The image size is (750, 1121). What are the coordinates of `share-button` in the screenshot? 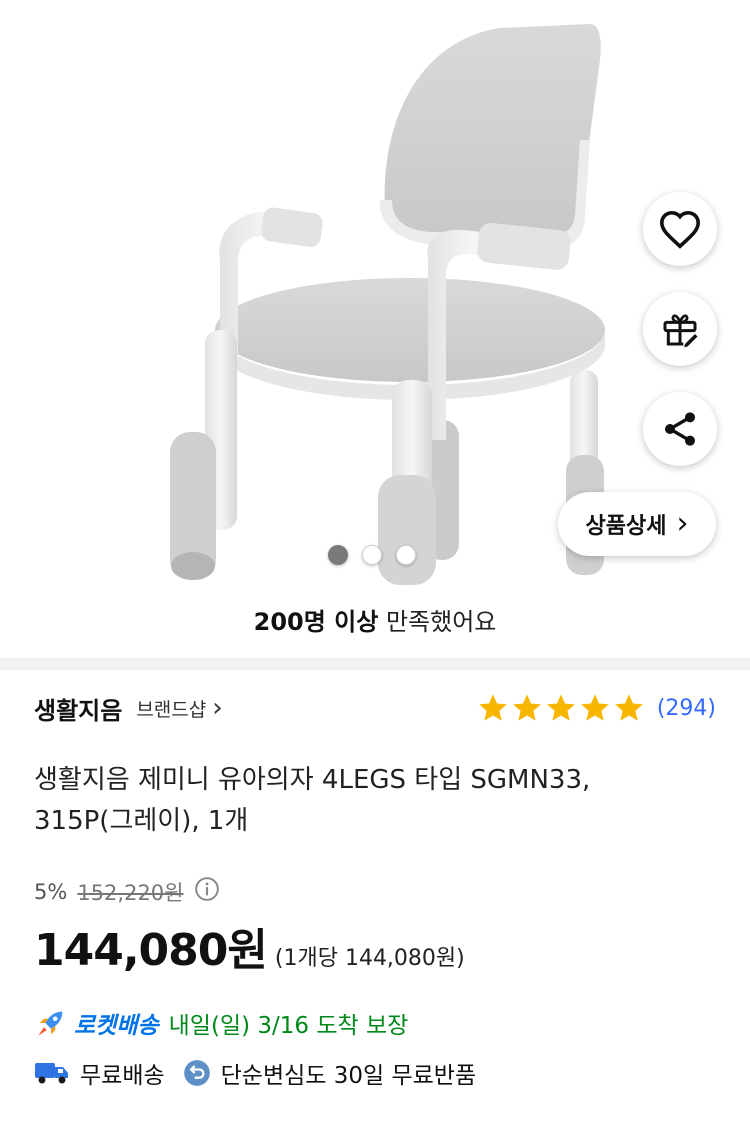 It's located at (680, 429).